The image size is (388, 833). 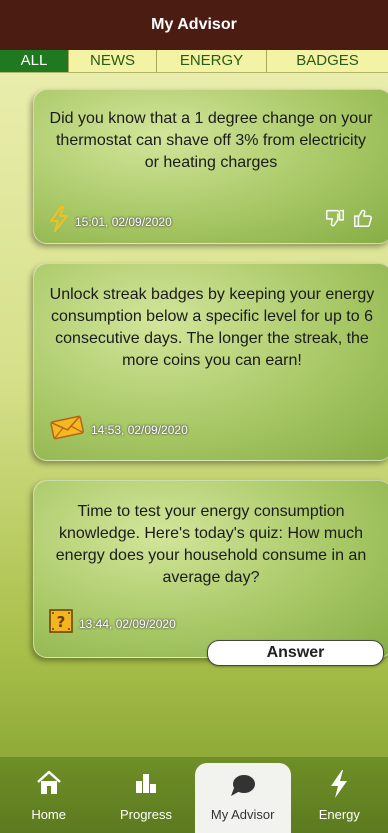 What do you see at coordinates (127, 623) in the screenshot?
I see `card-timestamp: 13:44, 02/09/2020` at bounding box center [127, 623].